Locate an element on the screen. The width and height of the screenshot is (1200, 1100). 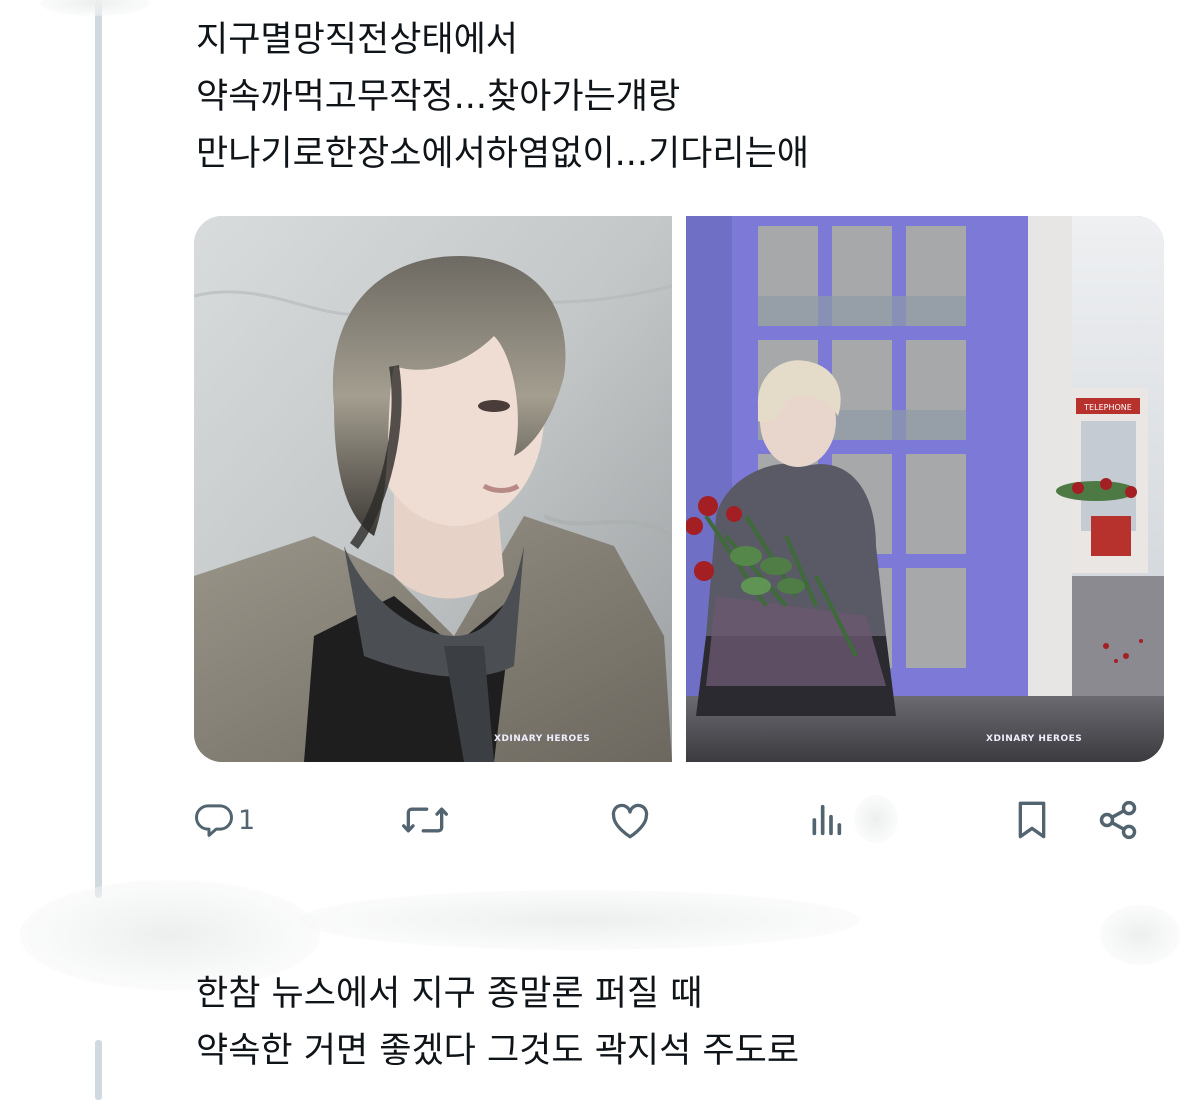
tweet-line: 만나기로한장소에서하염없이...기다리는애 is located at coordinates (502, 154).